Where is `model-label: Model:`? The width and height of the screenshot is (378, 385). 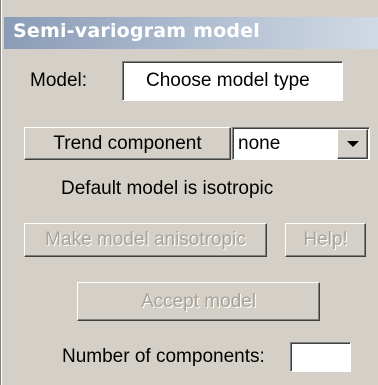 model-label: Model: is located at coordinates (59, 80).